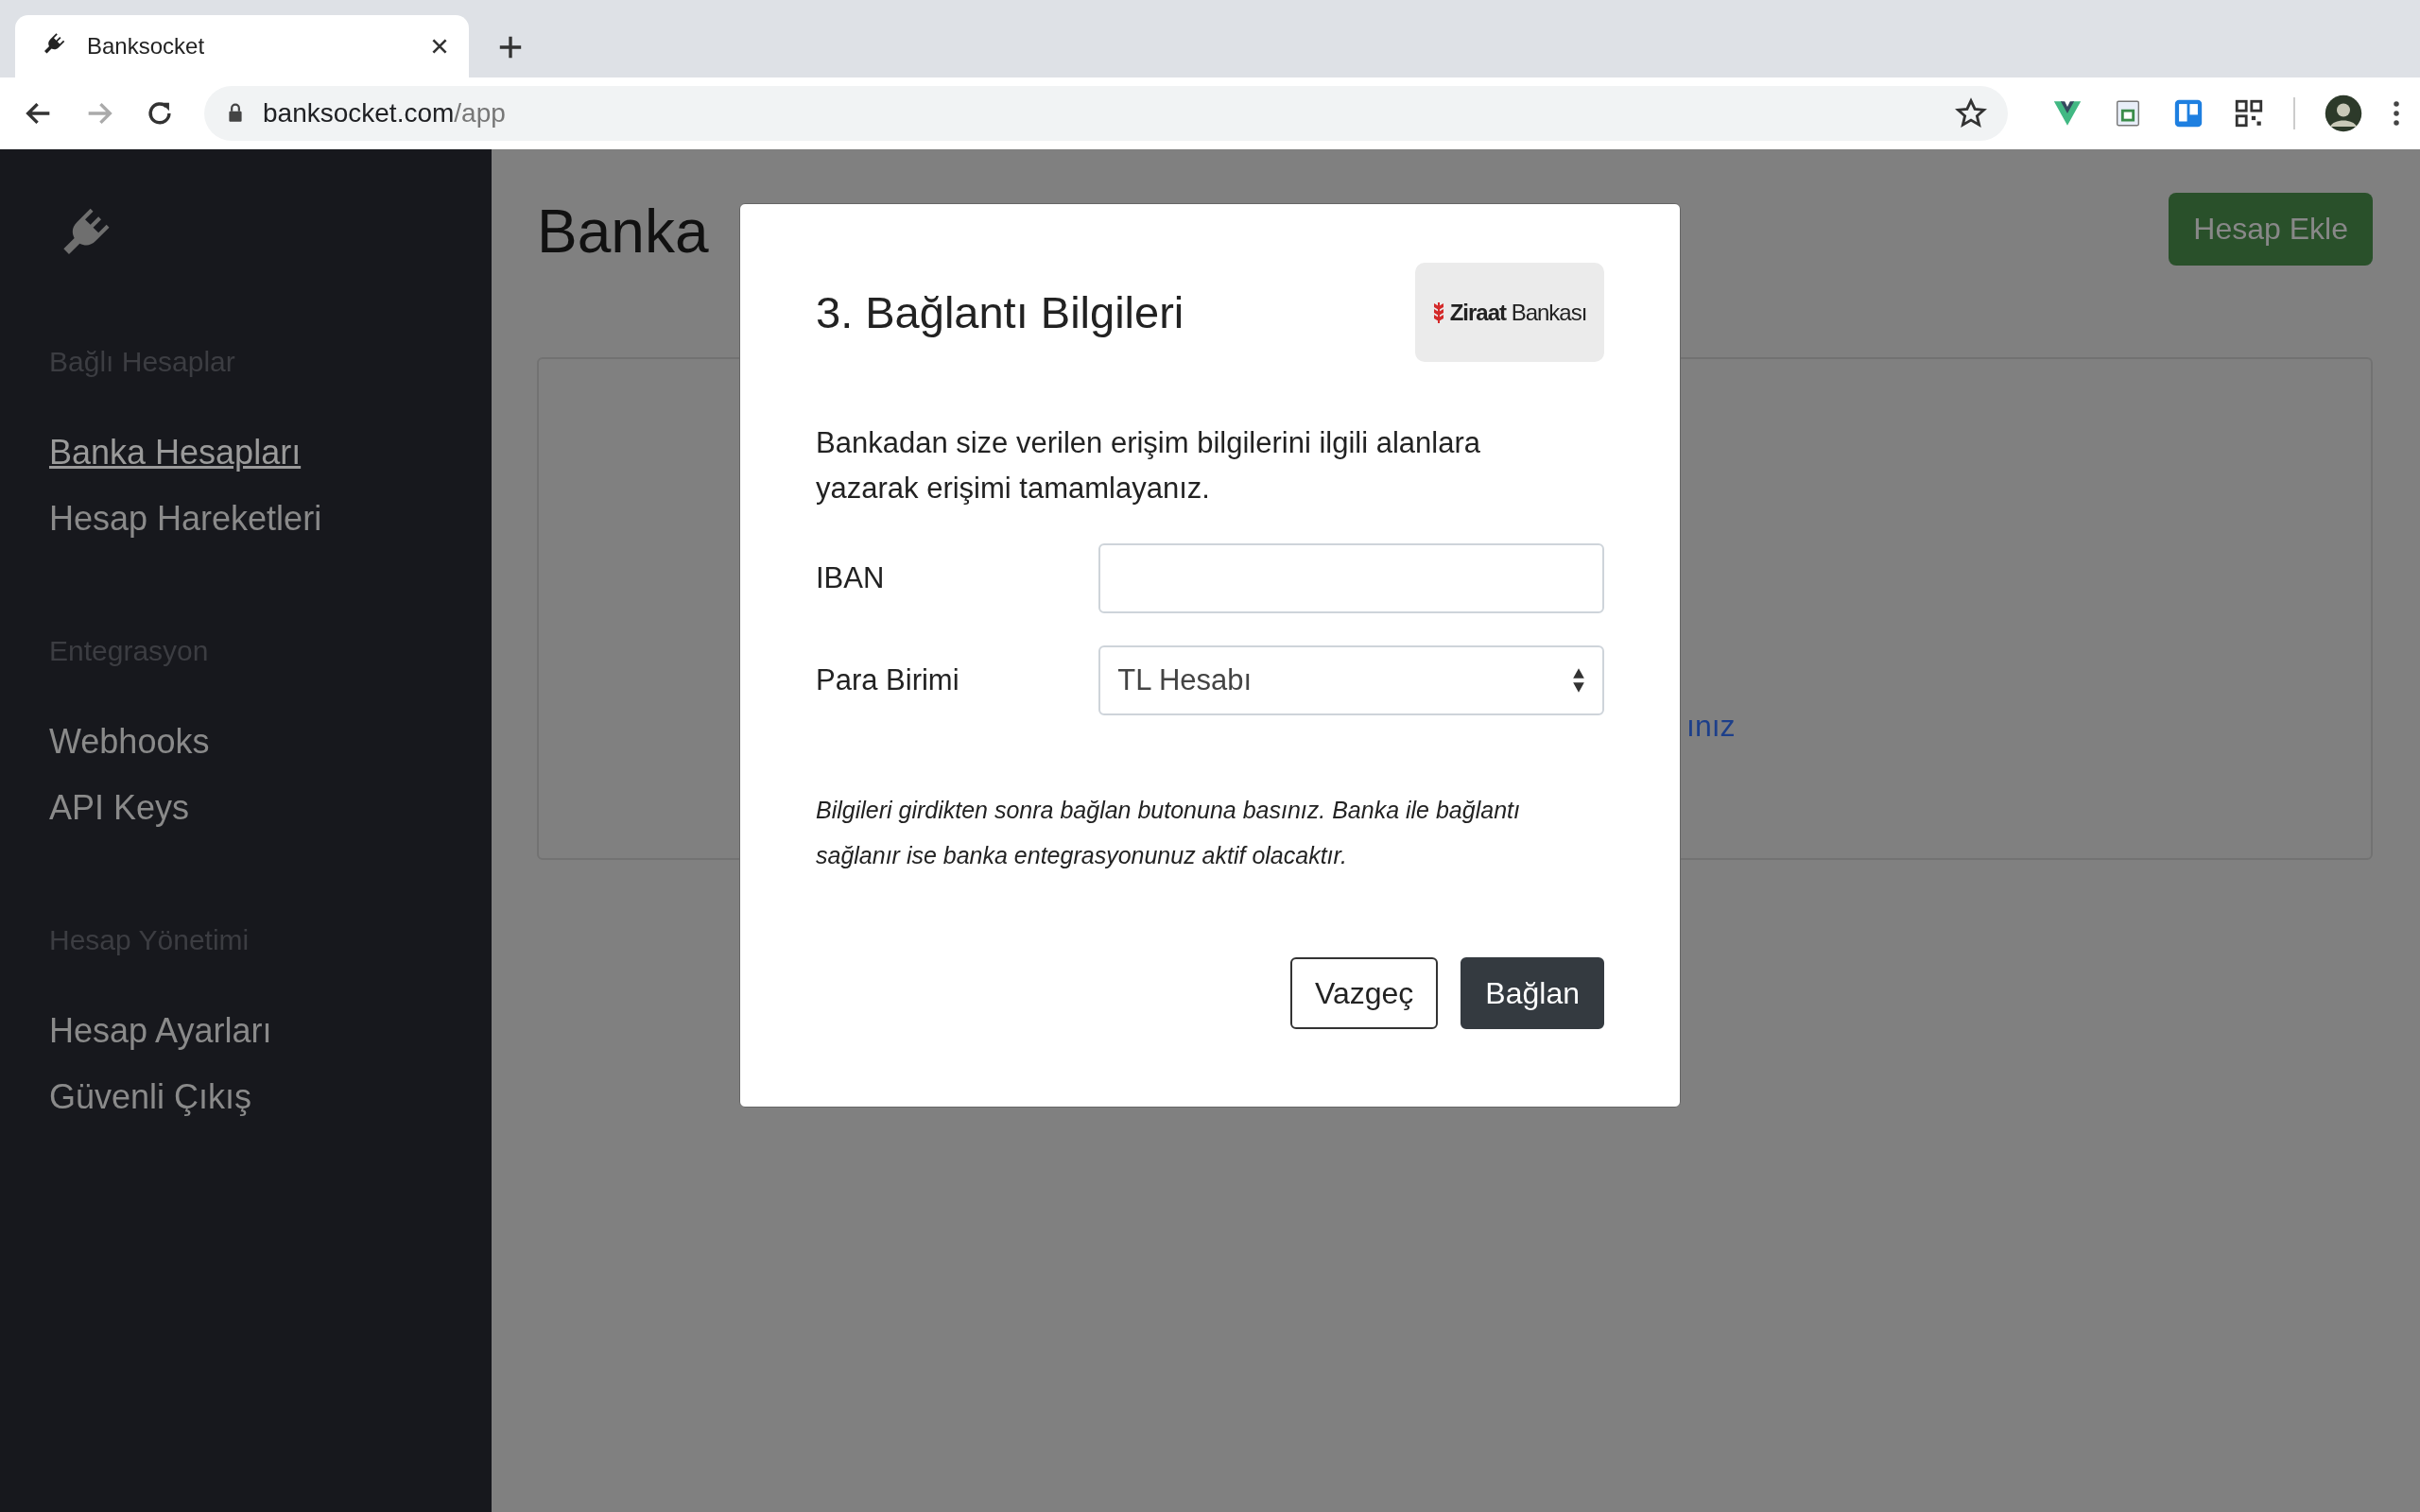  What do you see at coordinates (2271, 229) in the screenshot?
I see `add-account-button: Hesap Ekle` at bounding box center [2271, 229].